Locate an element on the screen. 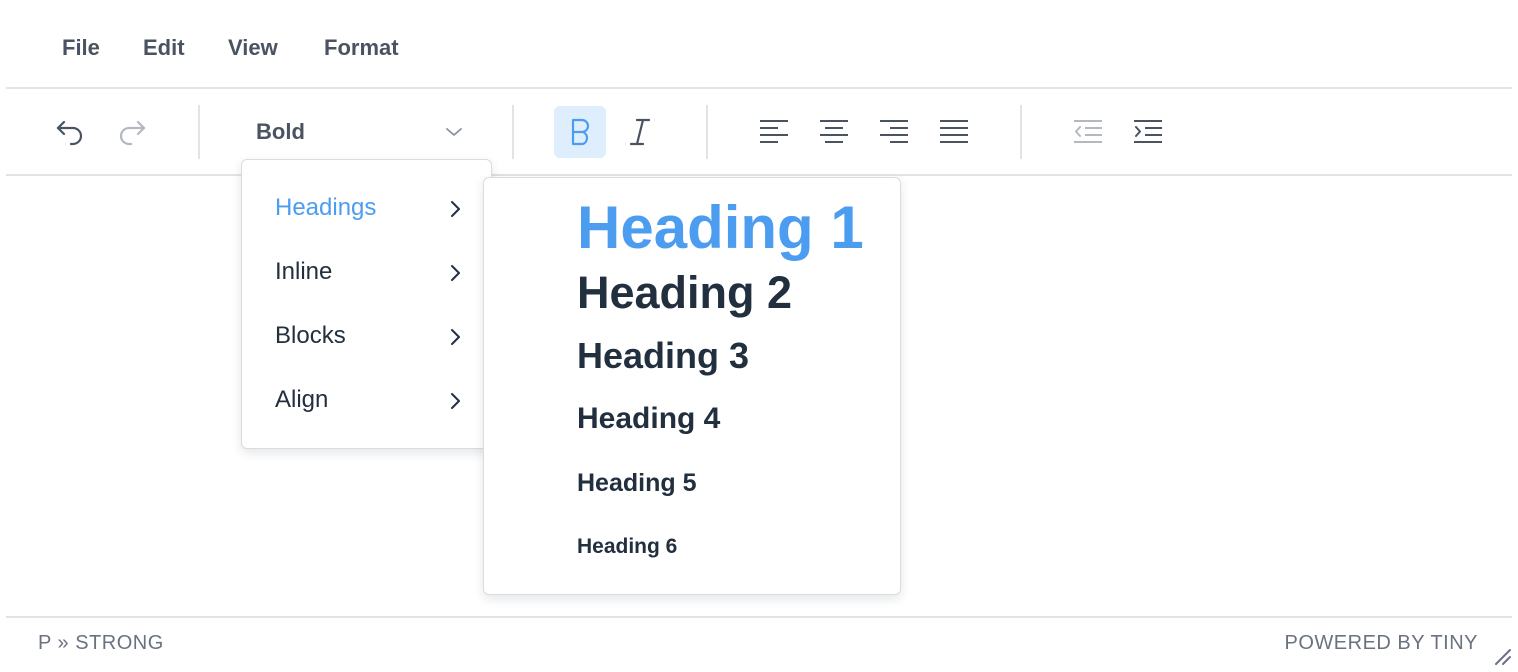  toolbar: Bold is located at coordinates (759, 132).